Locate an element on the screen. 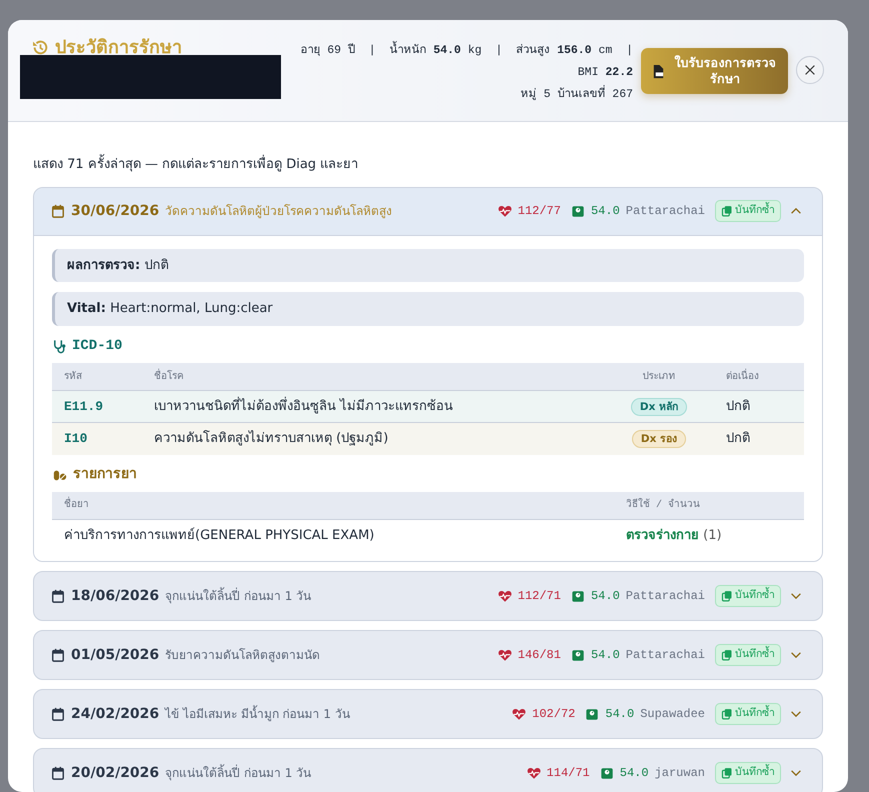 This screenshot has width=869, height=792. drug-quantity: (1) is located at coordinates (712, 535).